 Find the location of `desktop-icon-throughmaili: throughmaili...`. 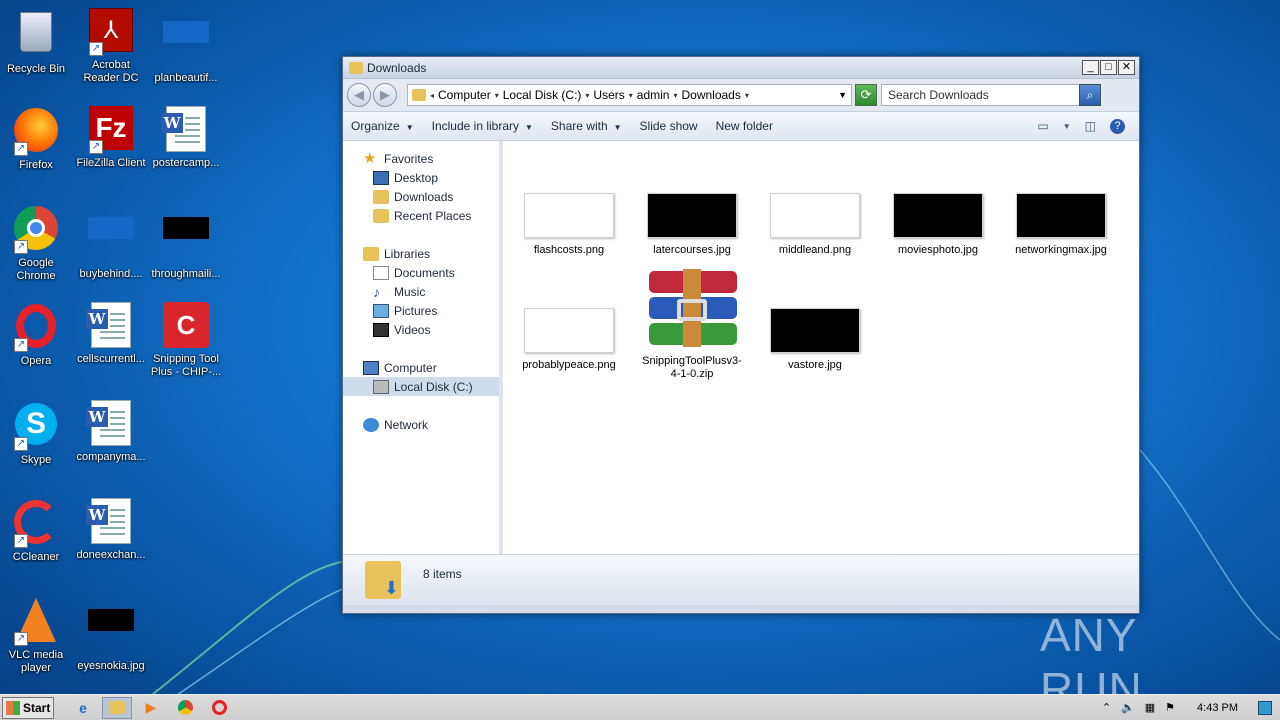

desktop-icon-throughmaili: throughmaili... is located at coordinates (186, 242).